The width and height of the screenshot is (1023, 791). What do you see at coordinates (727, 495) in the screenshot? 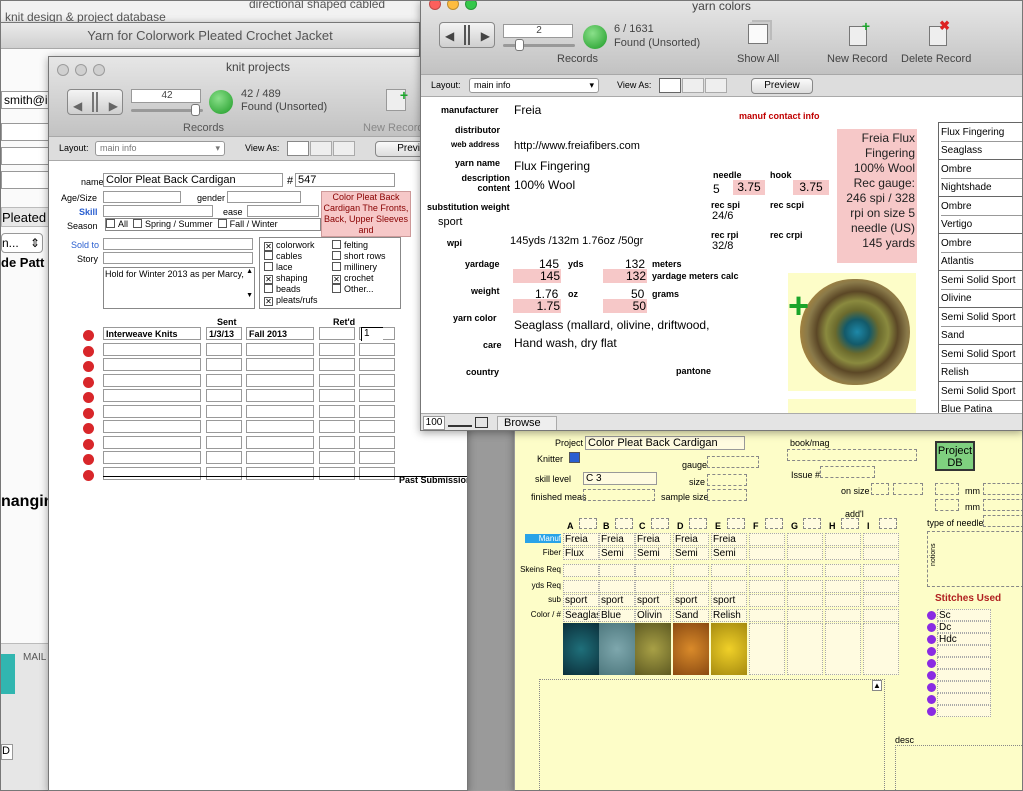
I see `pdb-sample-field` at bounding box center [727, 495].